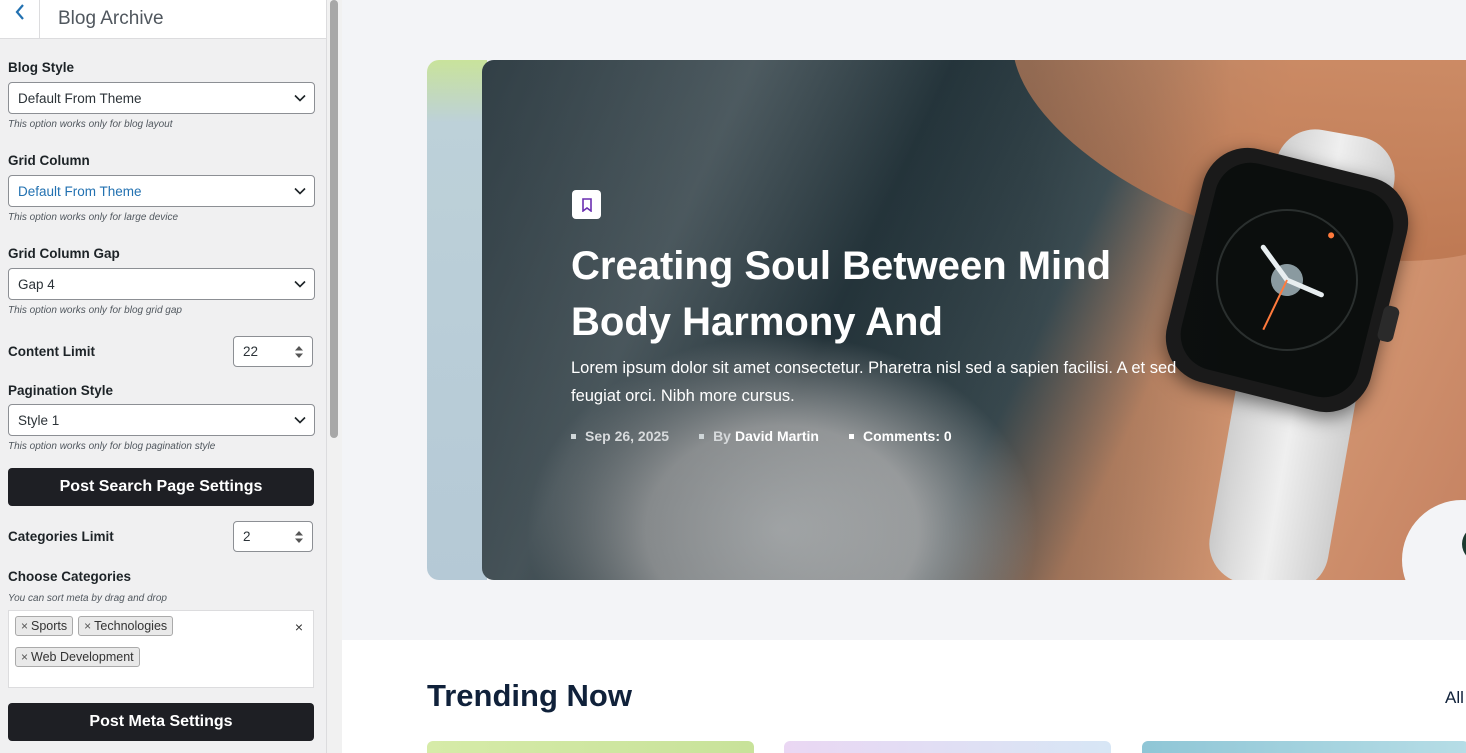 This screenshot has width=1466, height=753. I want to click on sidebar-scrollbar, so click(334, 376).